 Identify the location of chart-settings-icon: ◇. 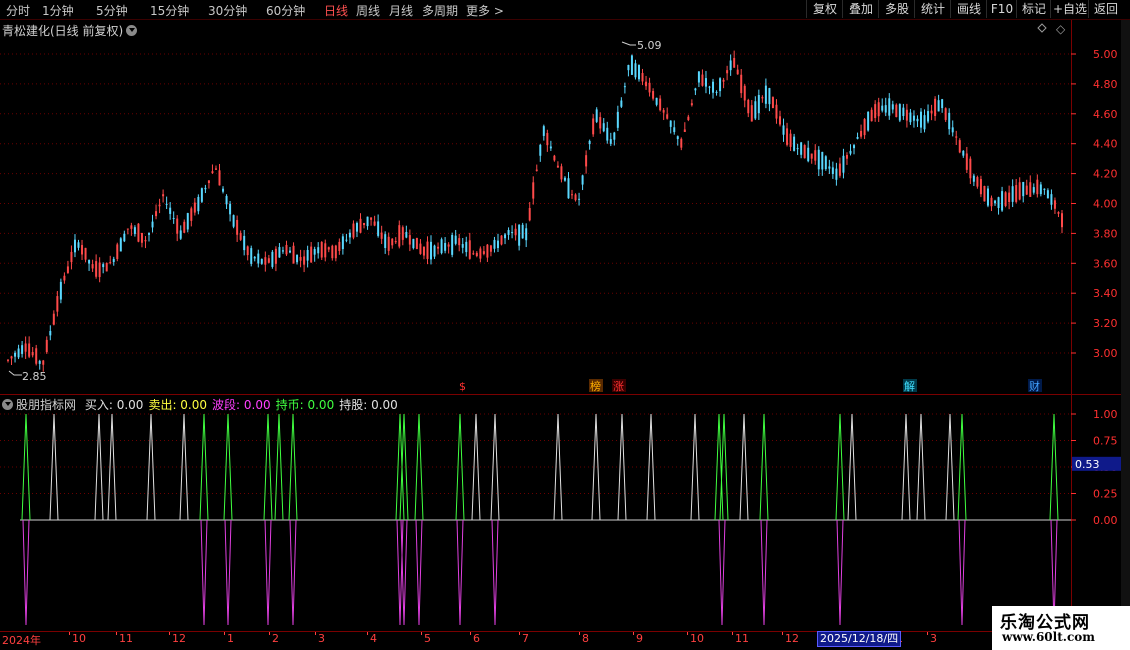
(1061, 29).